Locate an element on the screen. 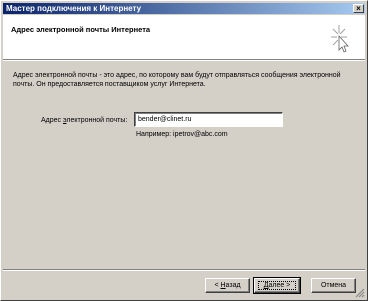 Image resolution: width=368 pixels, height=301 pixels. close-button: × is located at coordinates (358, 8).